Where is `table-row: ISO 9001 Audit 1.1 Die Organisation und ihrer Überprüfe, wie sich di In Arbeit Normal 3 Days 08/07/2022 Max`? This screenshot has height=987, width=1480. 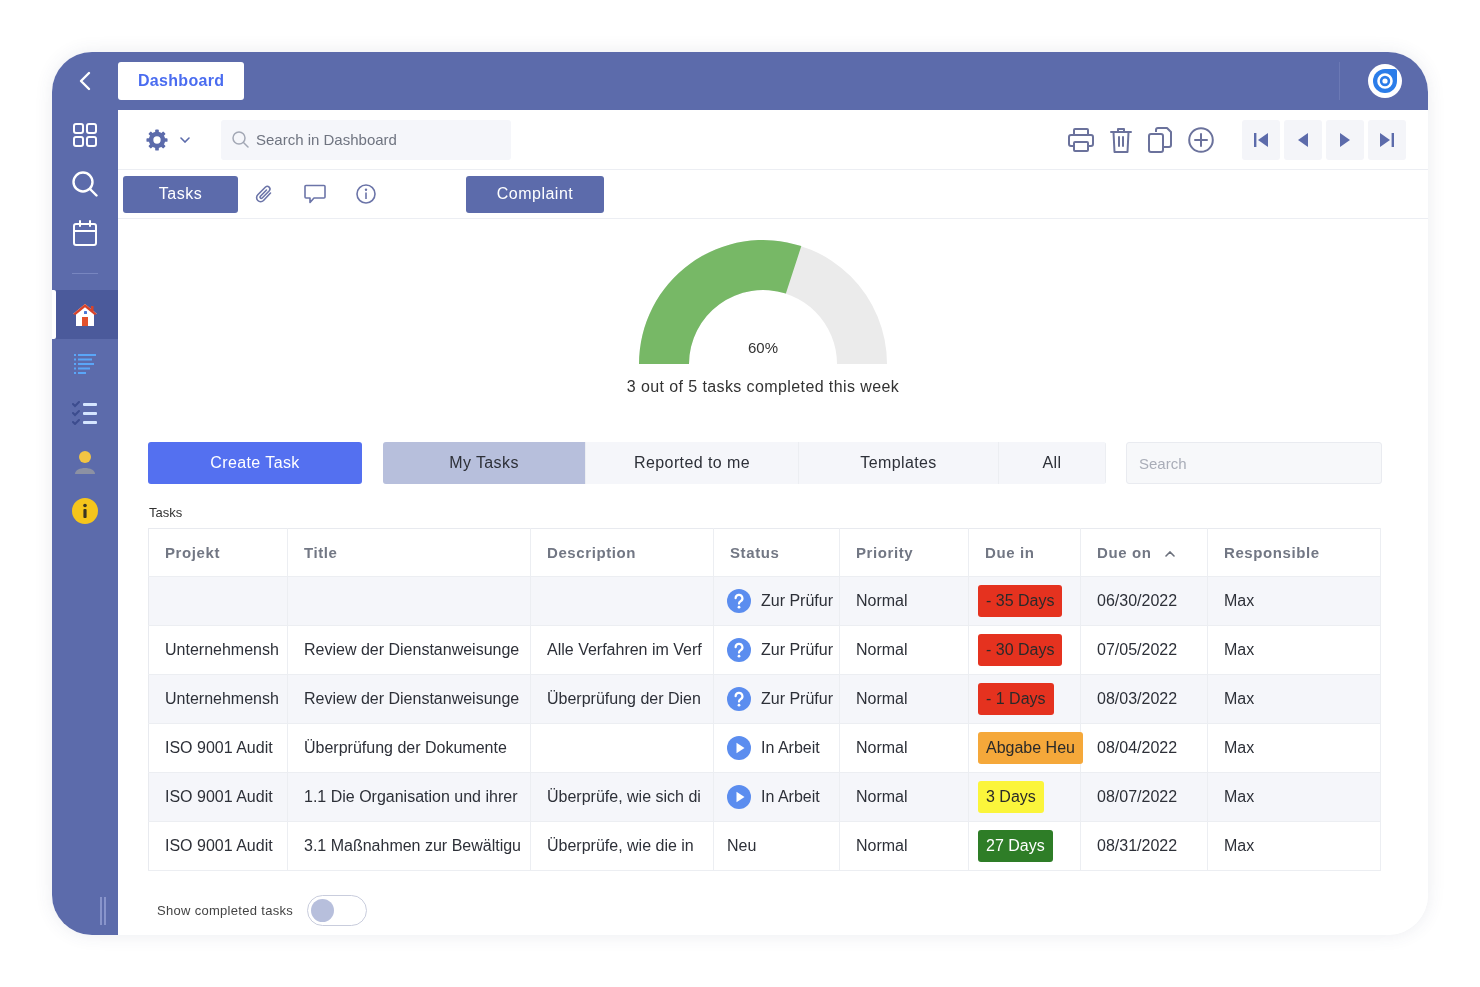
table-row: ISO 9001 Audit 1.1 Die Organisation und ihrer Überprüfe, wie sich di In Arbeit Normal 3 Days 08/07/2022 Max is located at coordinates (764, 797).